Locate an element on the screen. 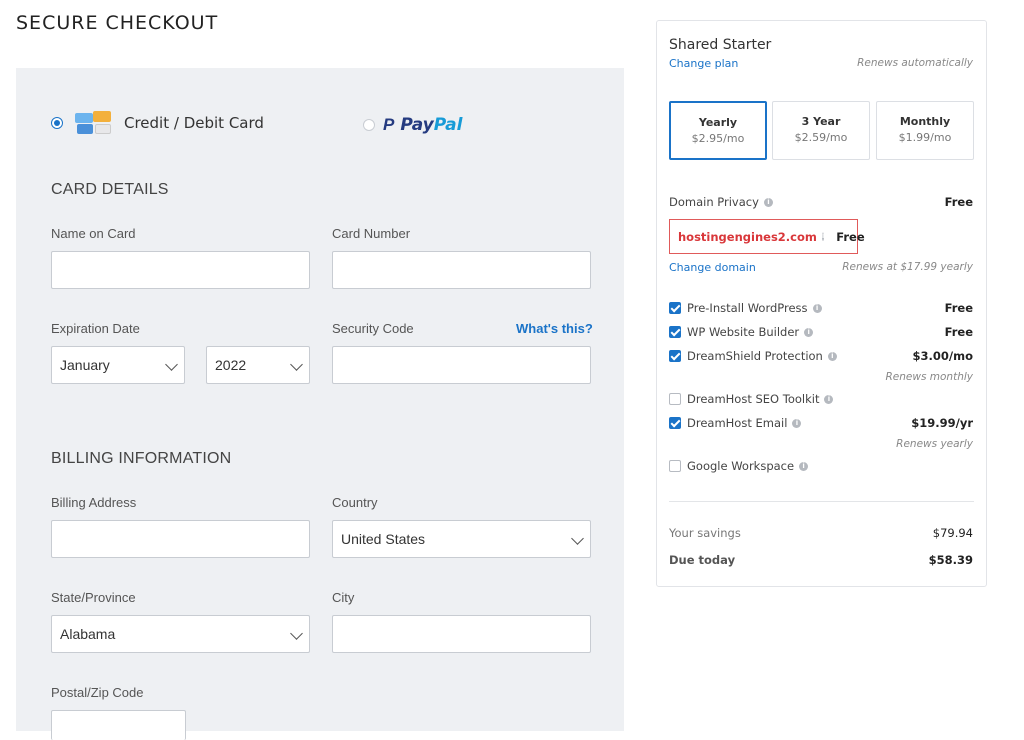  summary-divider is located at coordinates (821, 501).